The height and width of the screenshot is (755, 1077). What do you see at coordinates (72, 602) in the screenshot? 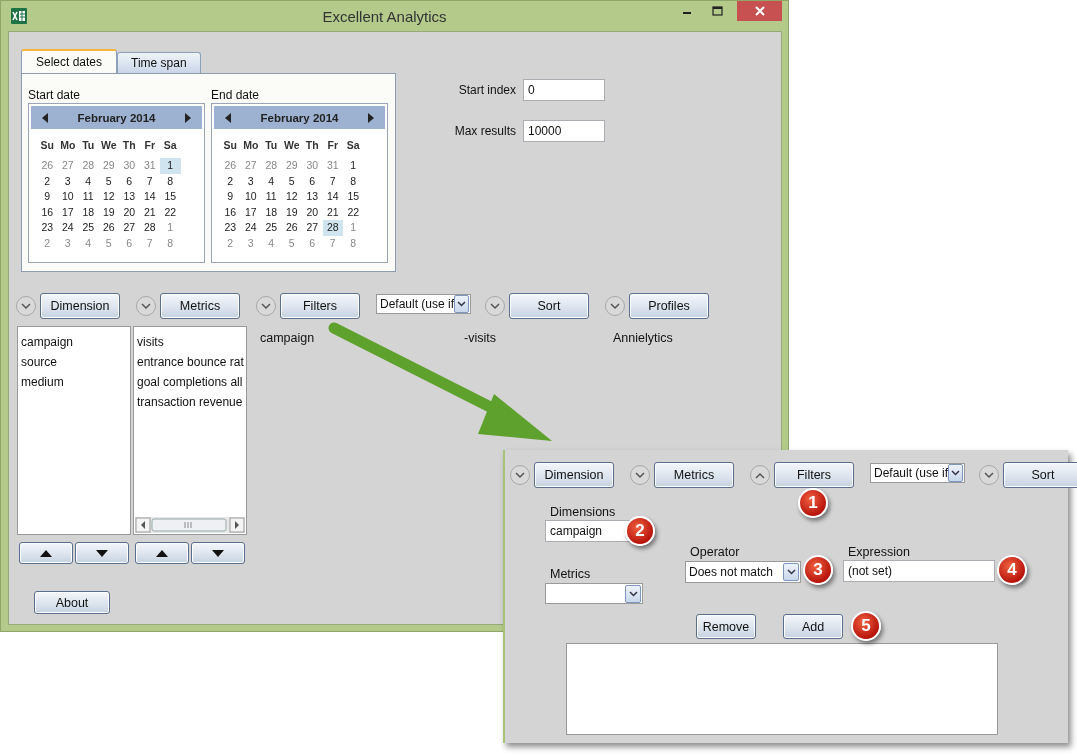
I see `about-button: About` at bounding box center [72, 602].